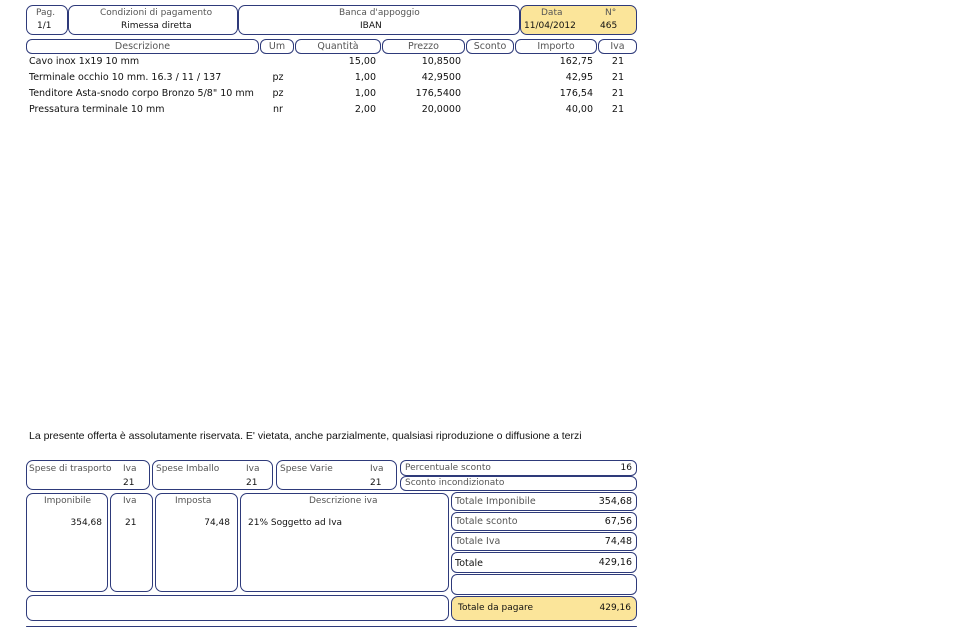 The width and height of the screenshot is (955, 634). Describe the element at coordinates (544, 584) in the screenshot. I see `empty-total-row` at that location.